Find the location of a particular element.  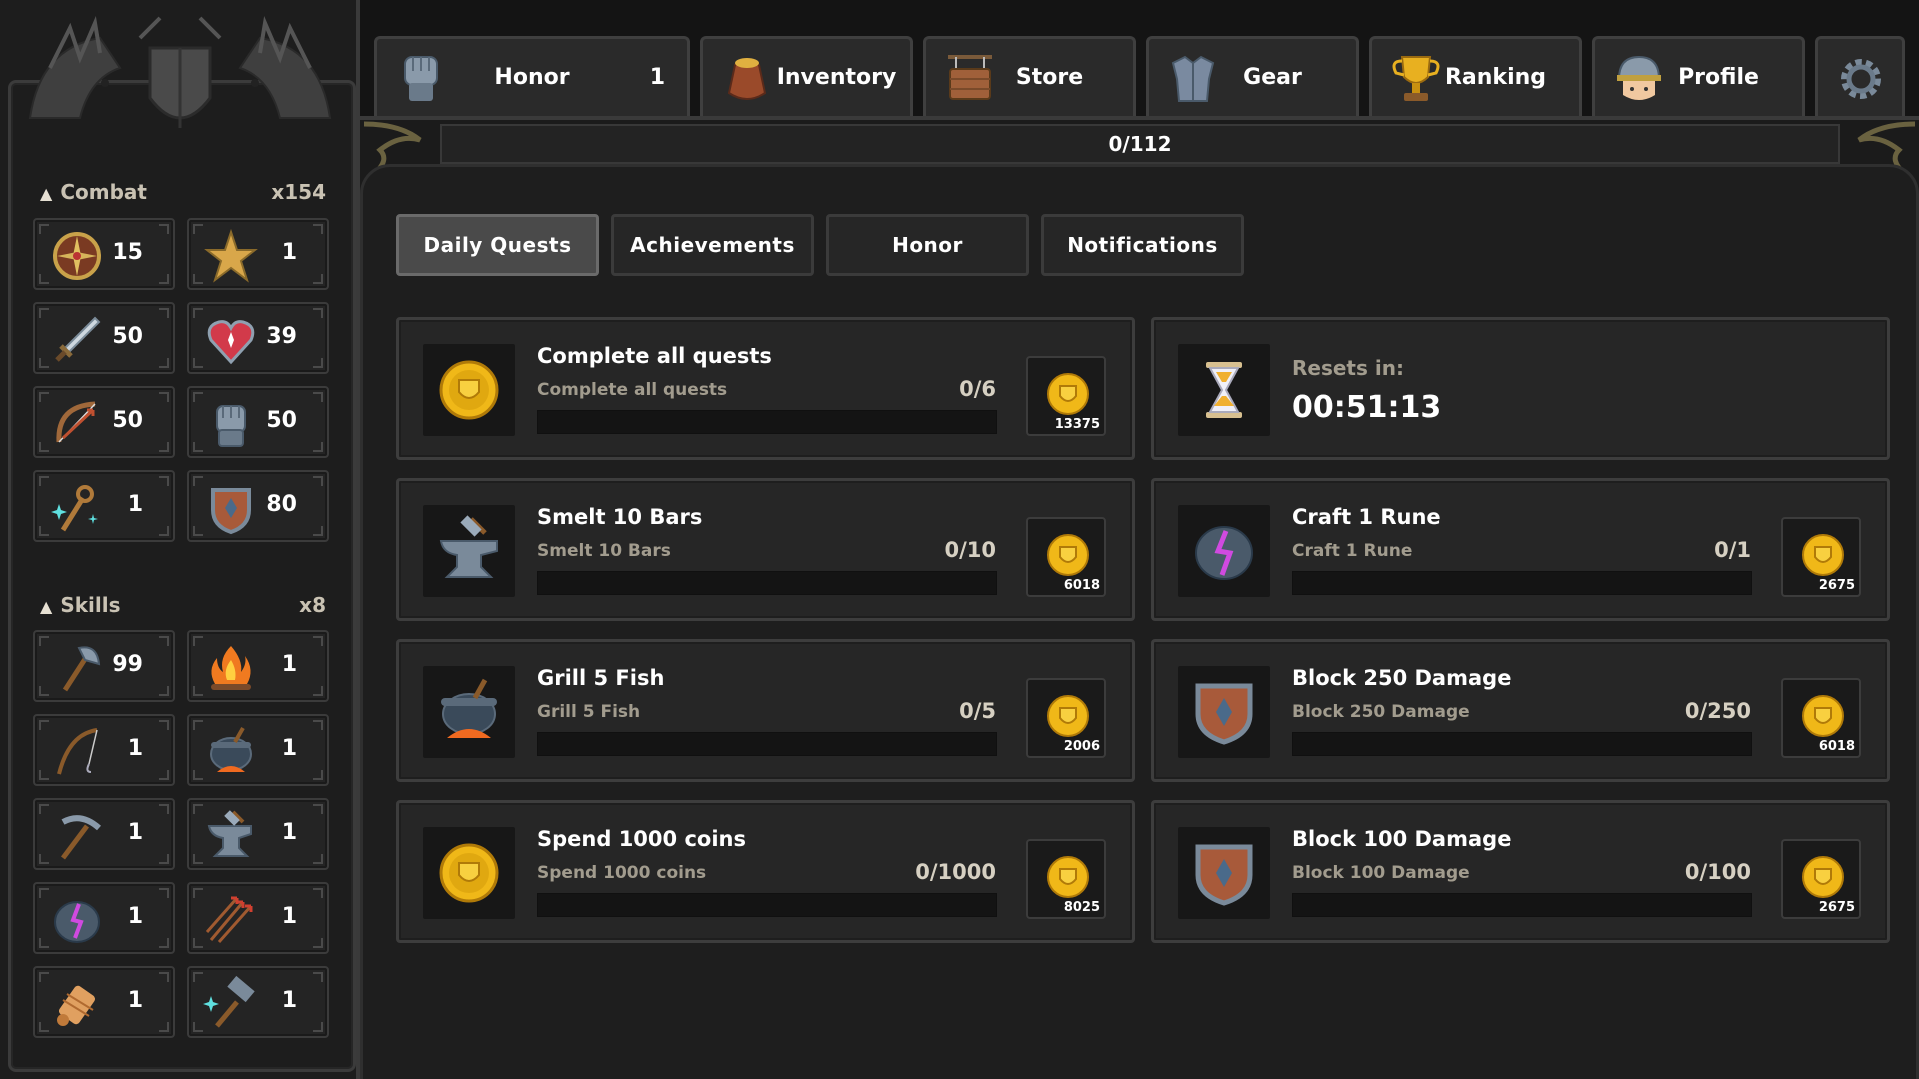

combat-stat-heart: 39 is located at coordinates (258, 338).